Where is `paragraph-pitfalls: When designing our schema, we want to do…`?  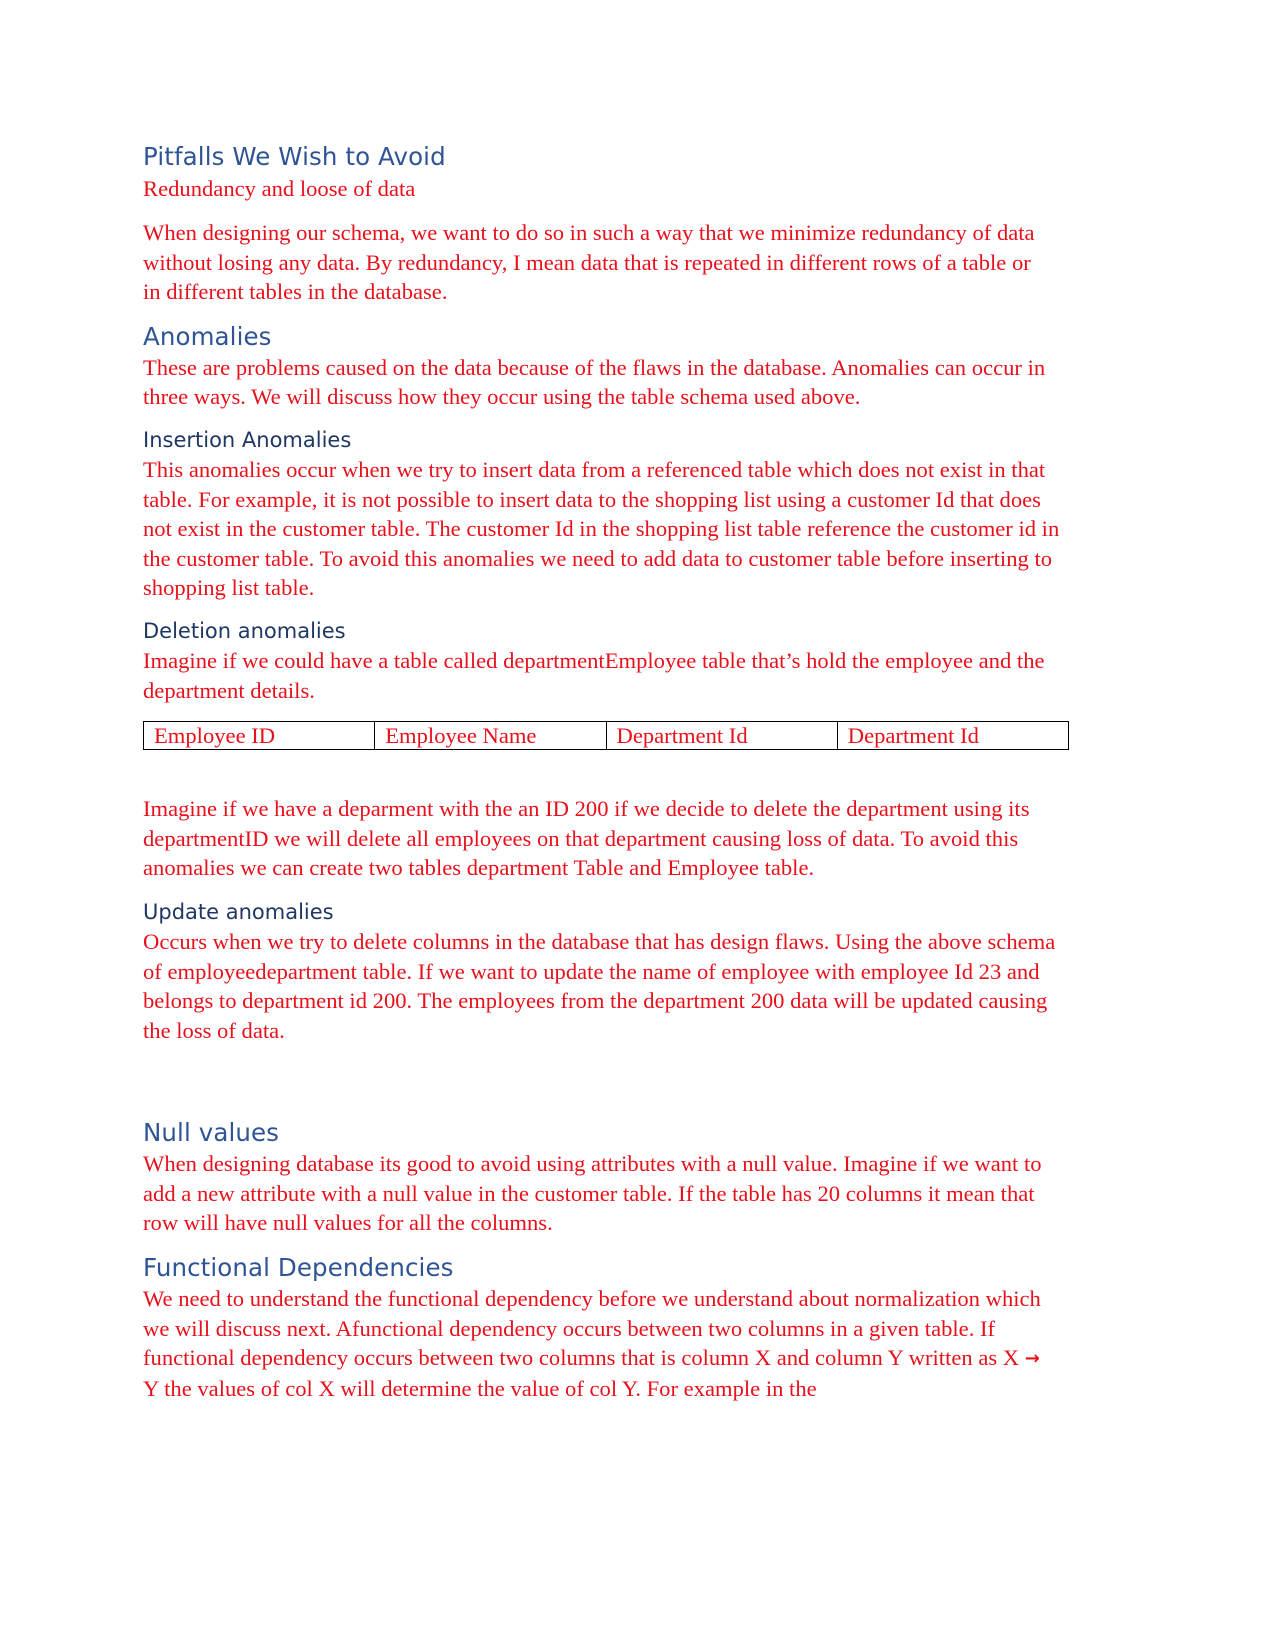 paragraph-pitfalls: When designing our schema, we want to do… is located at coordinates (589, 262).